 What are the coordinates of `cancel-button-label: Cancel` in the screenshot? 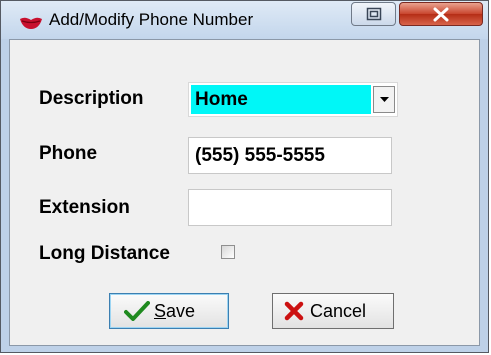 It's located at (338, 311).